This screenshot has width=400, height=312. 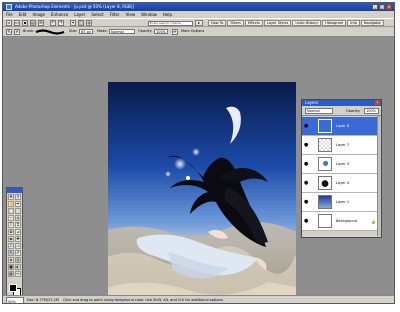 I want to click on healing-brush-tool-icon: ✚, so click(x=18, y=239).